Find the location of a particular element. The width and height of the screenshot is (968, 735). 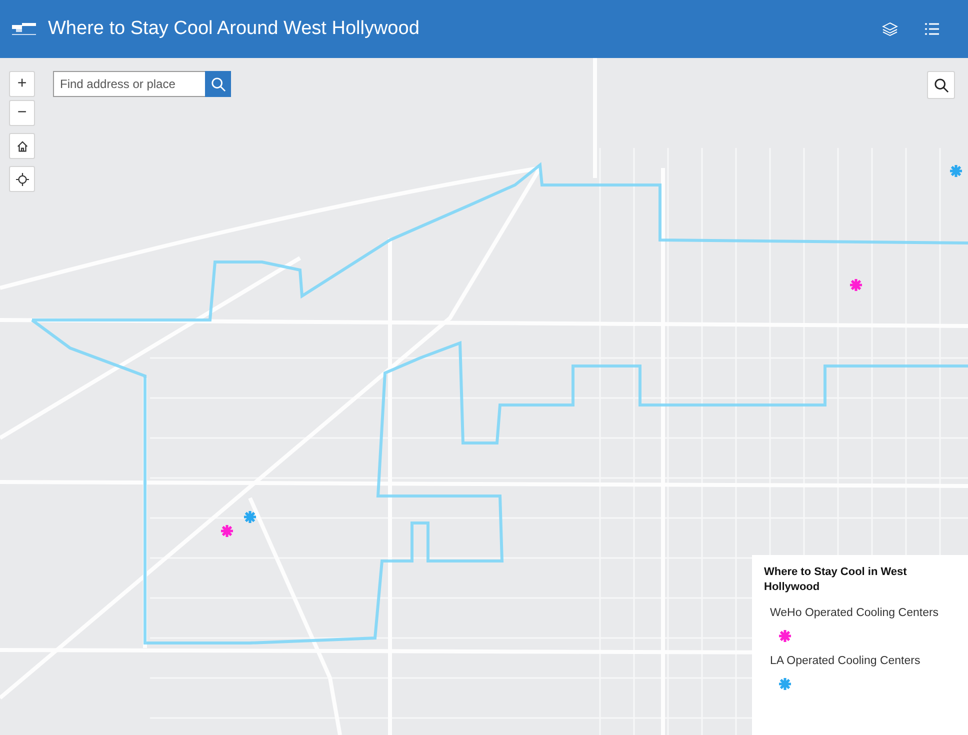

legend-label: WeHo Operated Cooling Centers is located at coordinates (855, 612).